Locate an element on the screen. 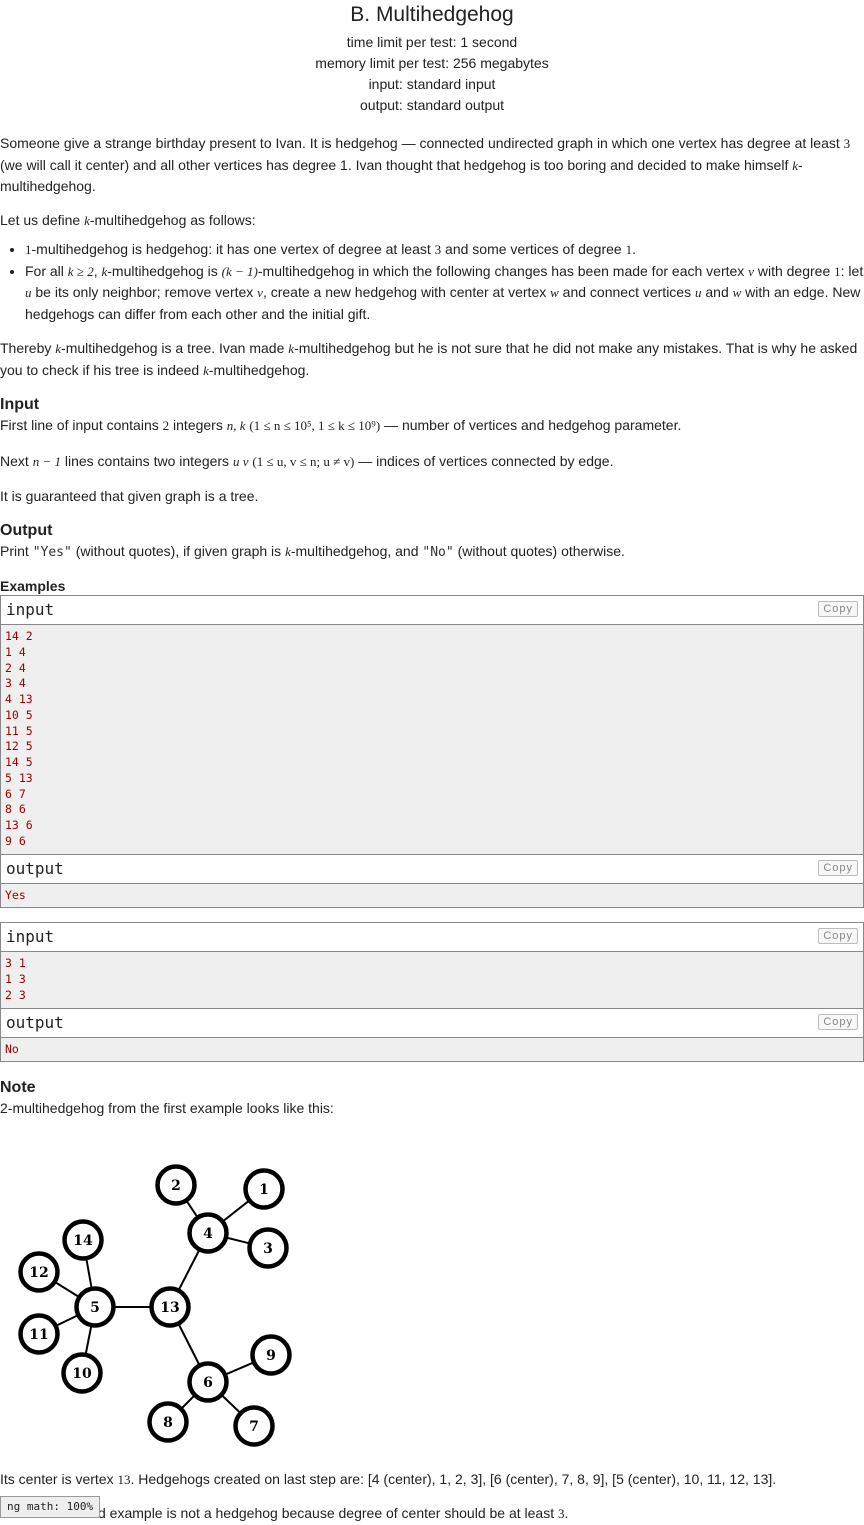  graph-node-4: 4 is located at coordinates (208, 1233).